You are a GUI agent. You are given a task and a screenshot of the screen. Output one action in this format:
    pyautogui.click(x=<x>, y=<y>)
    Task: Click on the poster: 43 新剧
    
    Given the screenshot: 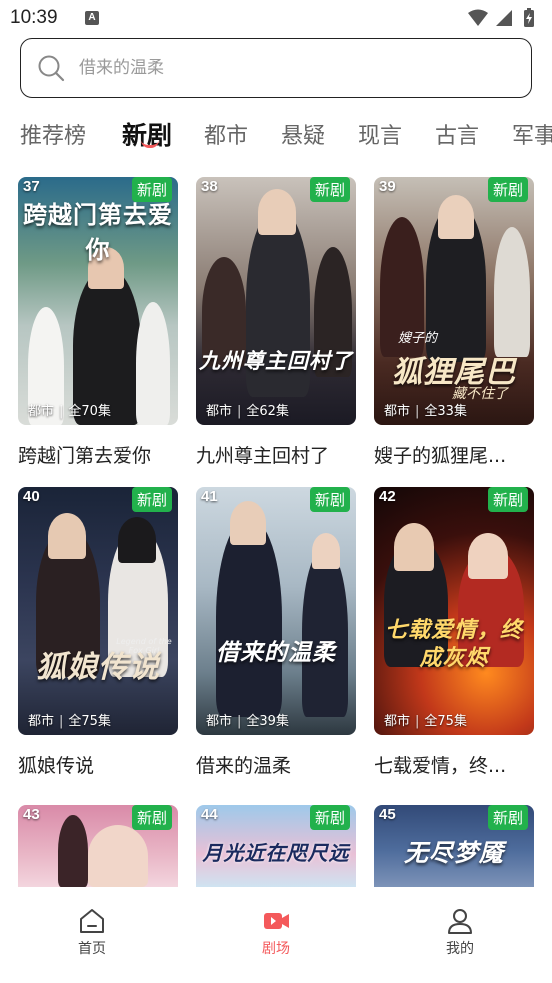 What is the action you would take?
    pyautogui.click(x=98, y=846)
    